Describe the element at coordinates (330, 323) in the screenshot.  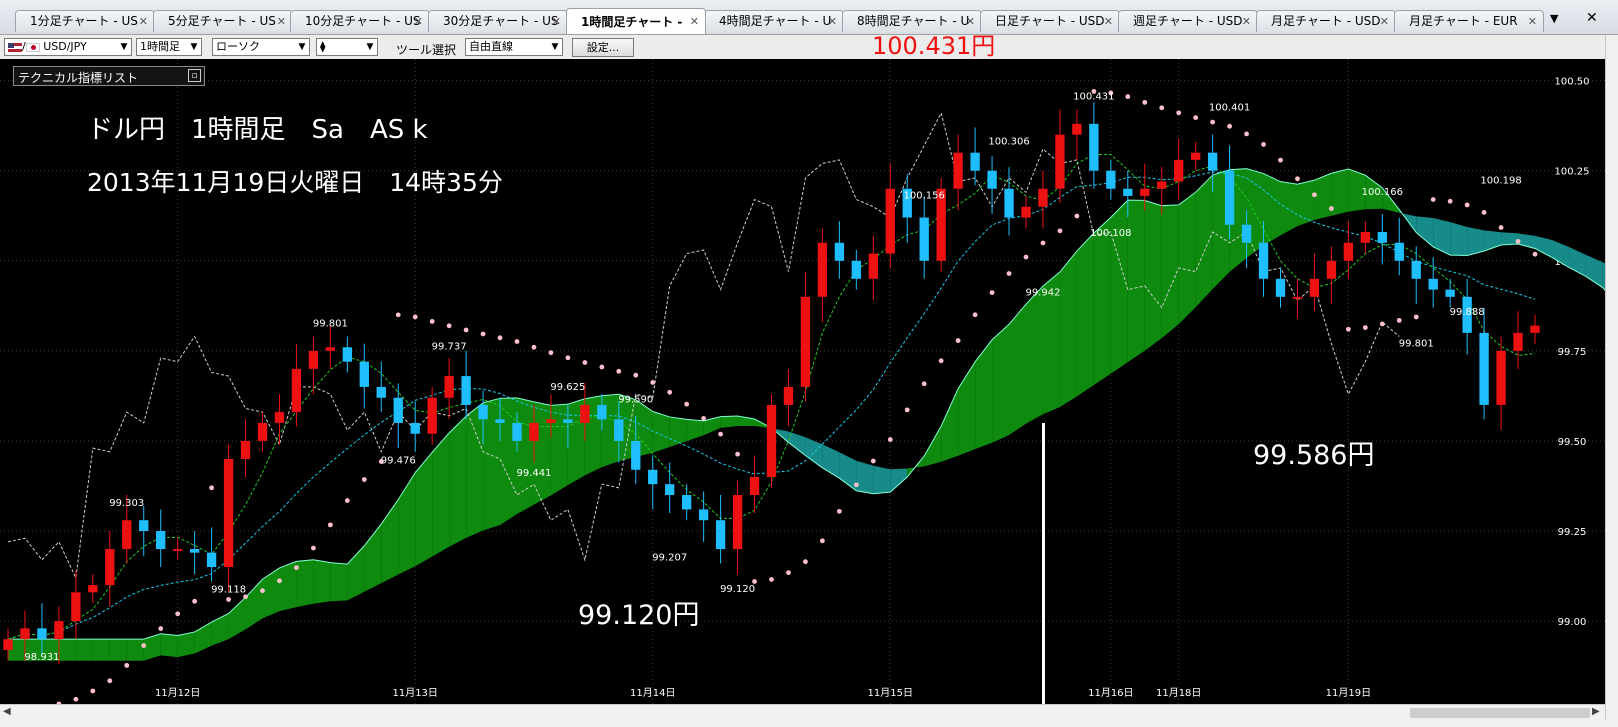
I see `price-label: 99.801` at that location.